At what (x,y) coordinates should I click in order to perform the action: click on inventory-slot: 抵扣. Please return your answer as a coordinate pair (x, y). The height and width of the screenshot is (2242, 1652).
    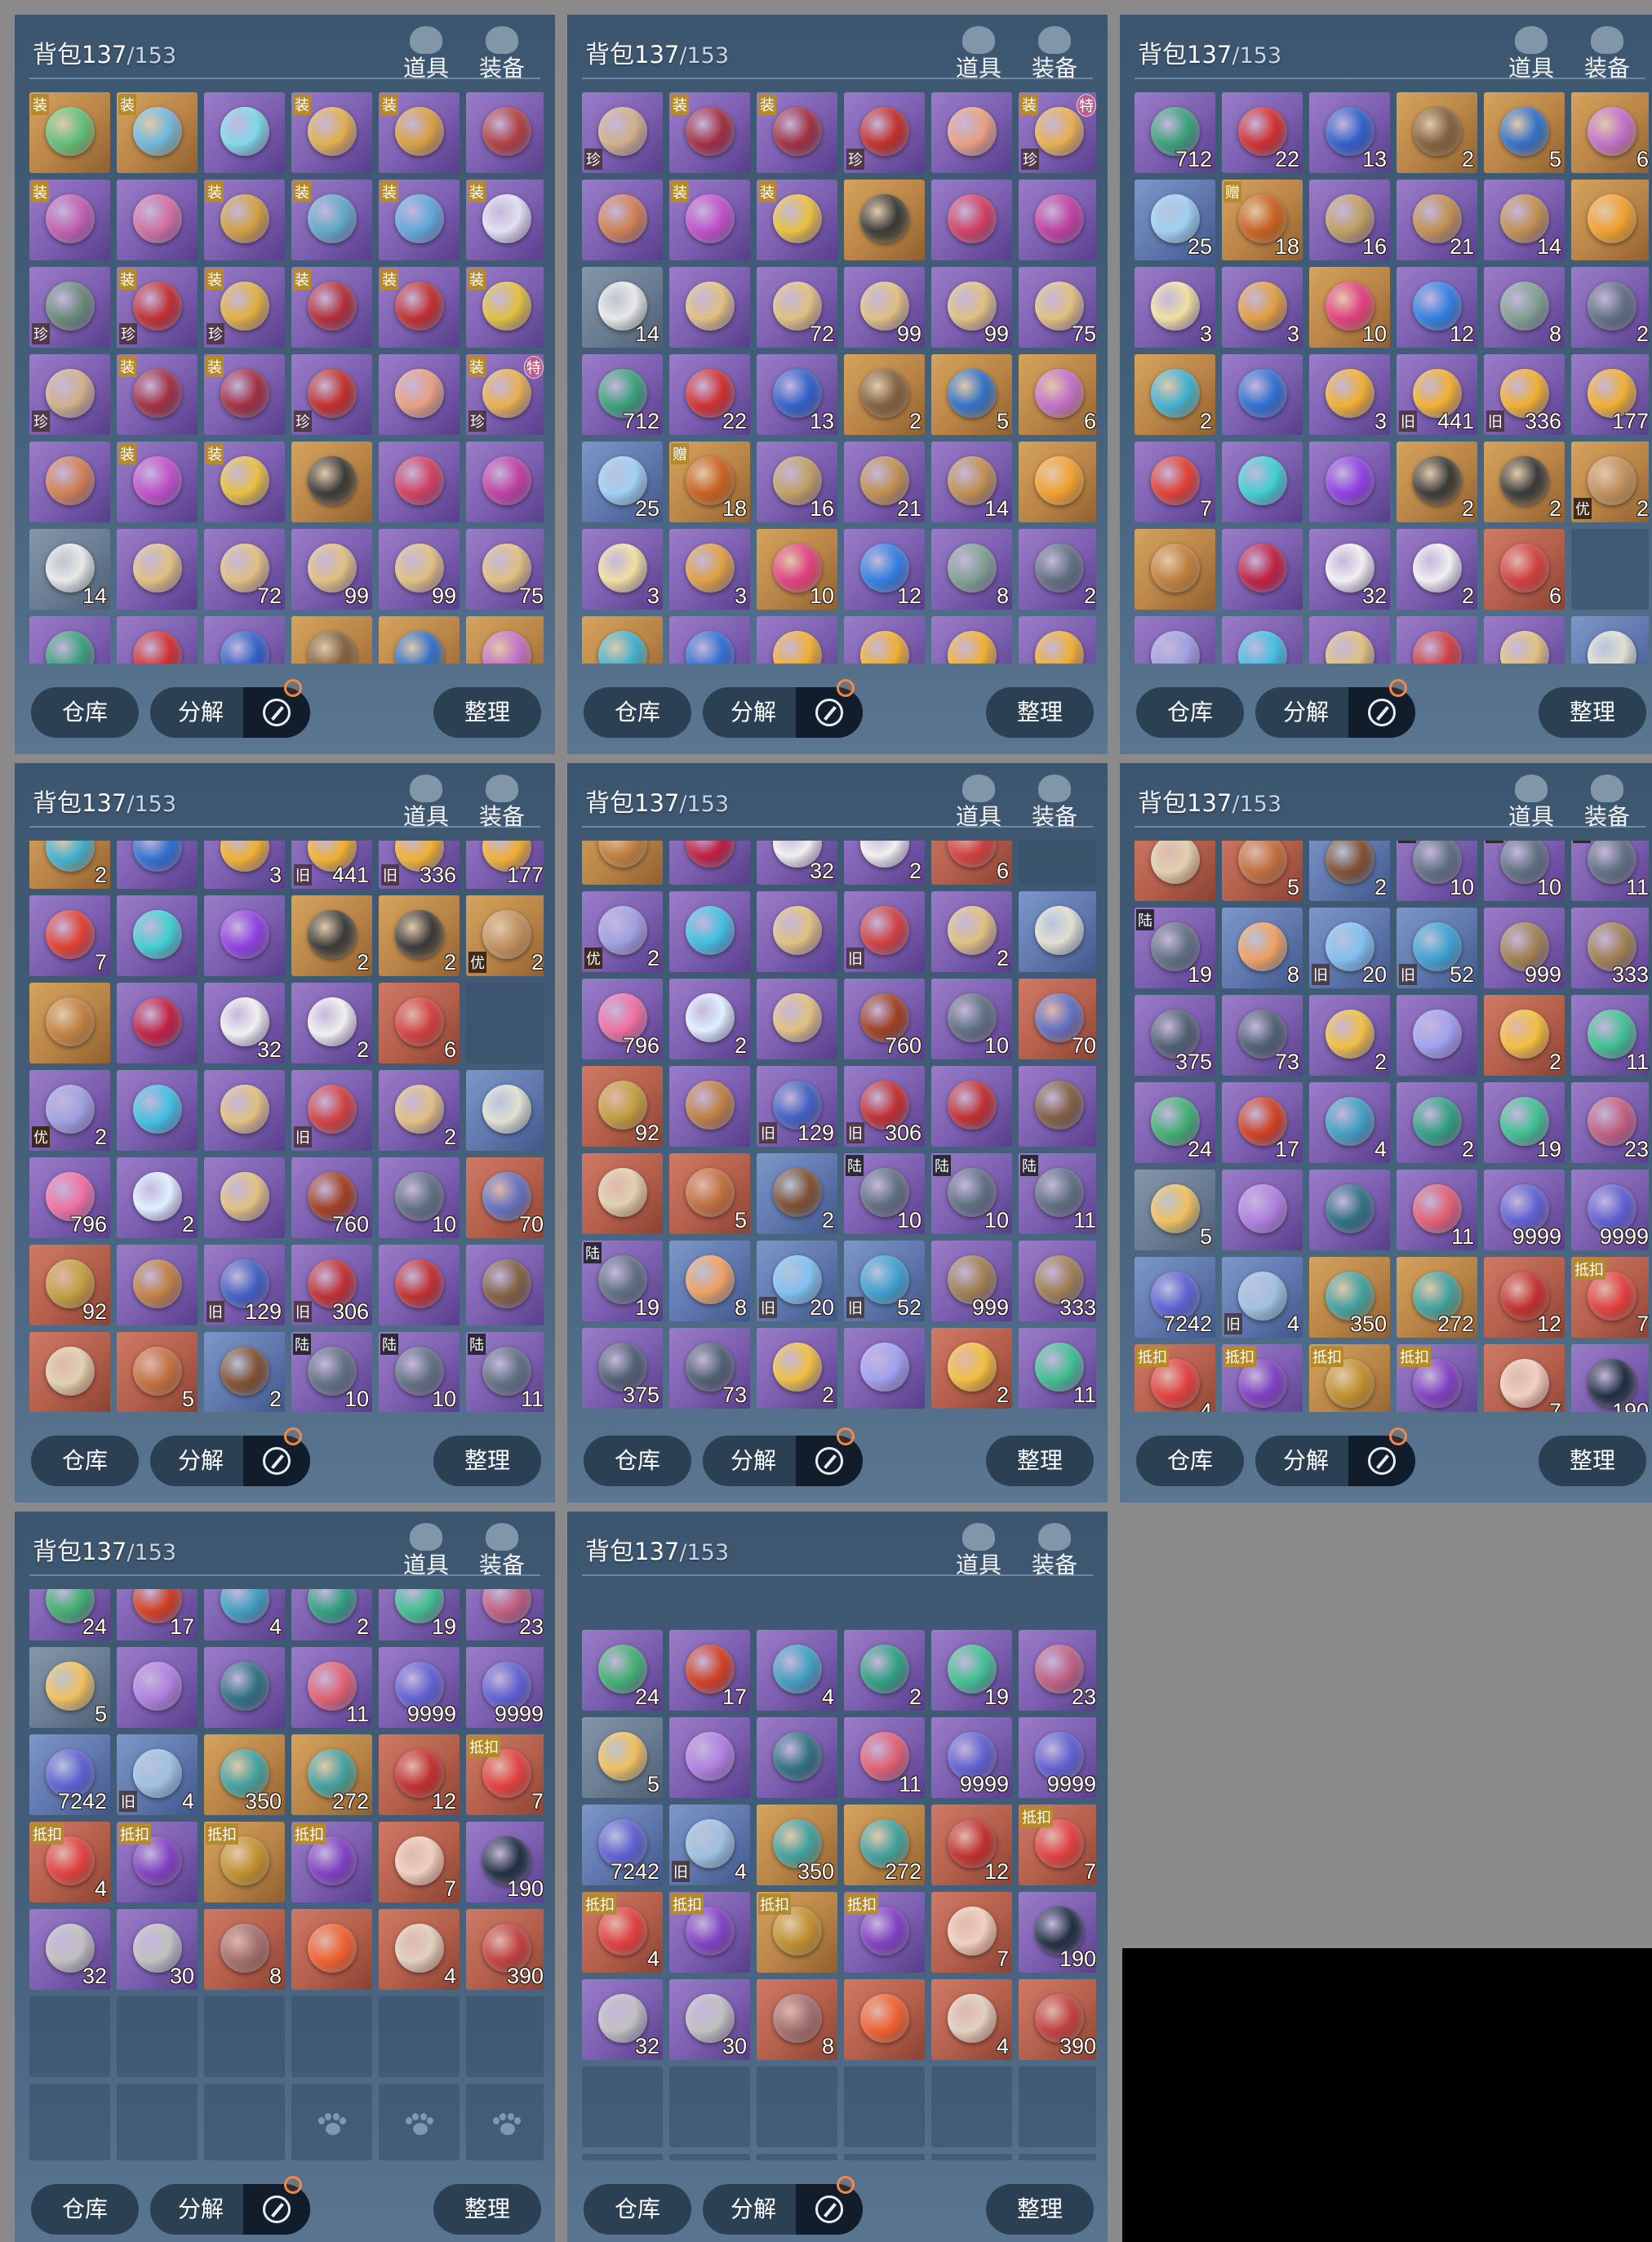
    Looking at the image, I should click on (1262, 1378).